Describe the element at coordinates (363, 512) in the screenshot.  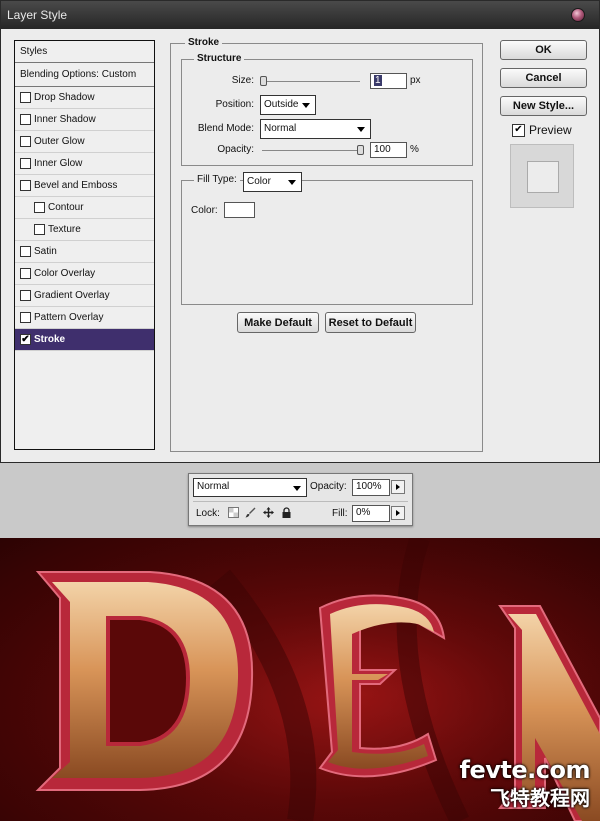
I see `fill-value: 0%` at that location.